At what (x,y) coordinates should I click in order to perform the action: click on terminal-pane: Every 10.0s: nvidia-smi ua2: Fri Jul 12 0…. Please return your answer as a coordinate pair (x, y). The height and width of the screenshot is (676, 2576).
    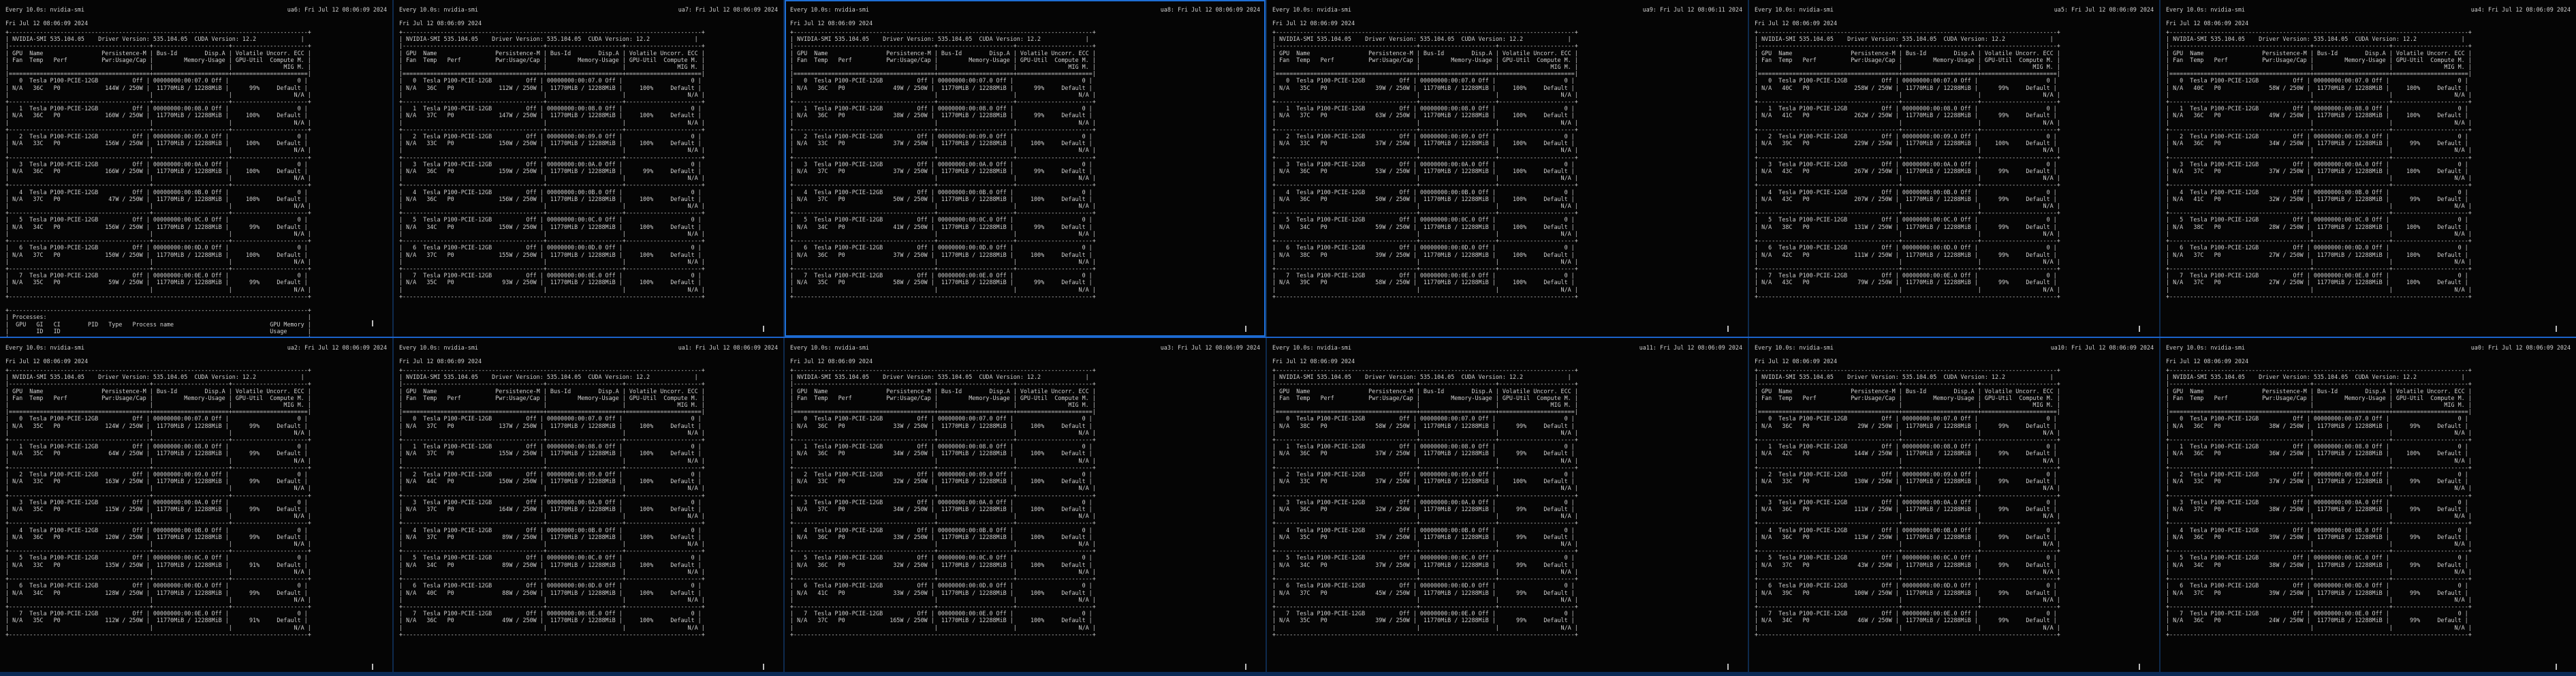
    Looking at the image, I should click on (196, 507).